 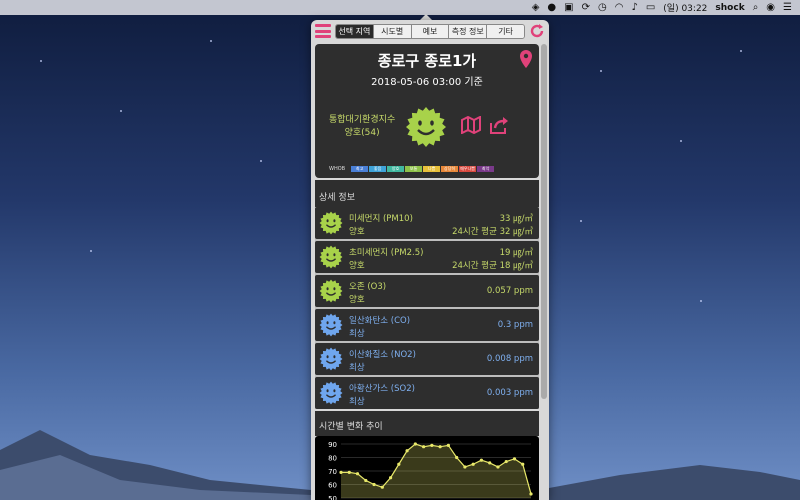 What do you see at coordinates (427, 359) in the screenshot?
I see `pollutant-row: 이산화질소 (NO2) 최상 0.008 ppm` at bounding box center [427, 359].